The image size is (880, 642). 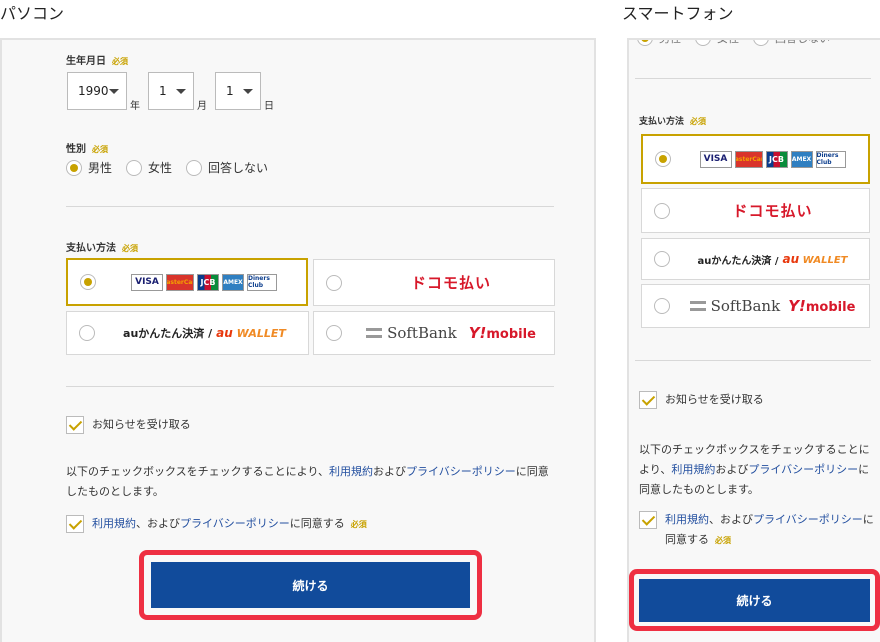 What do you see at coordinates (135, 106) in the screenshot?
I see `year-unit: 年` at bounding box center [135, 106].